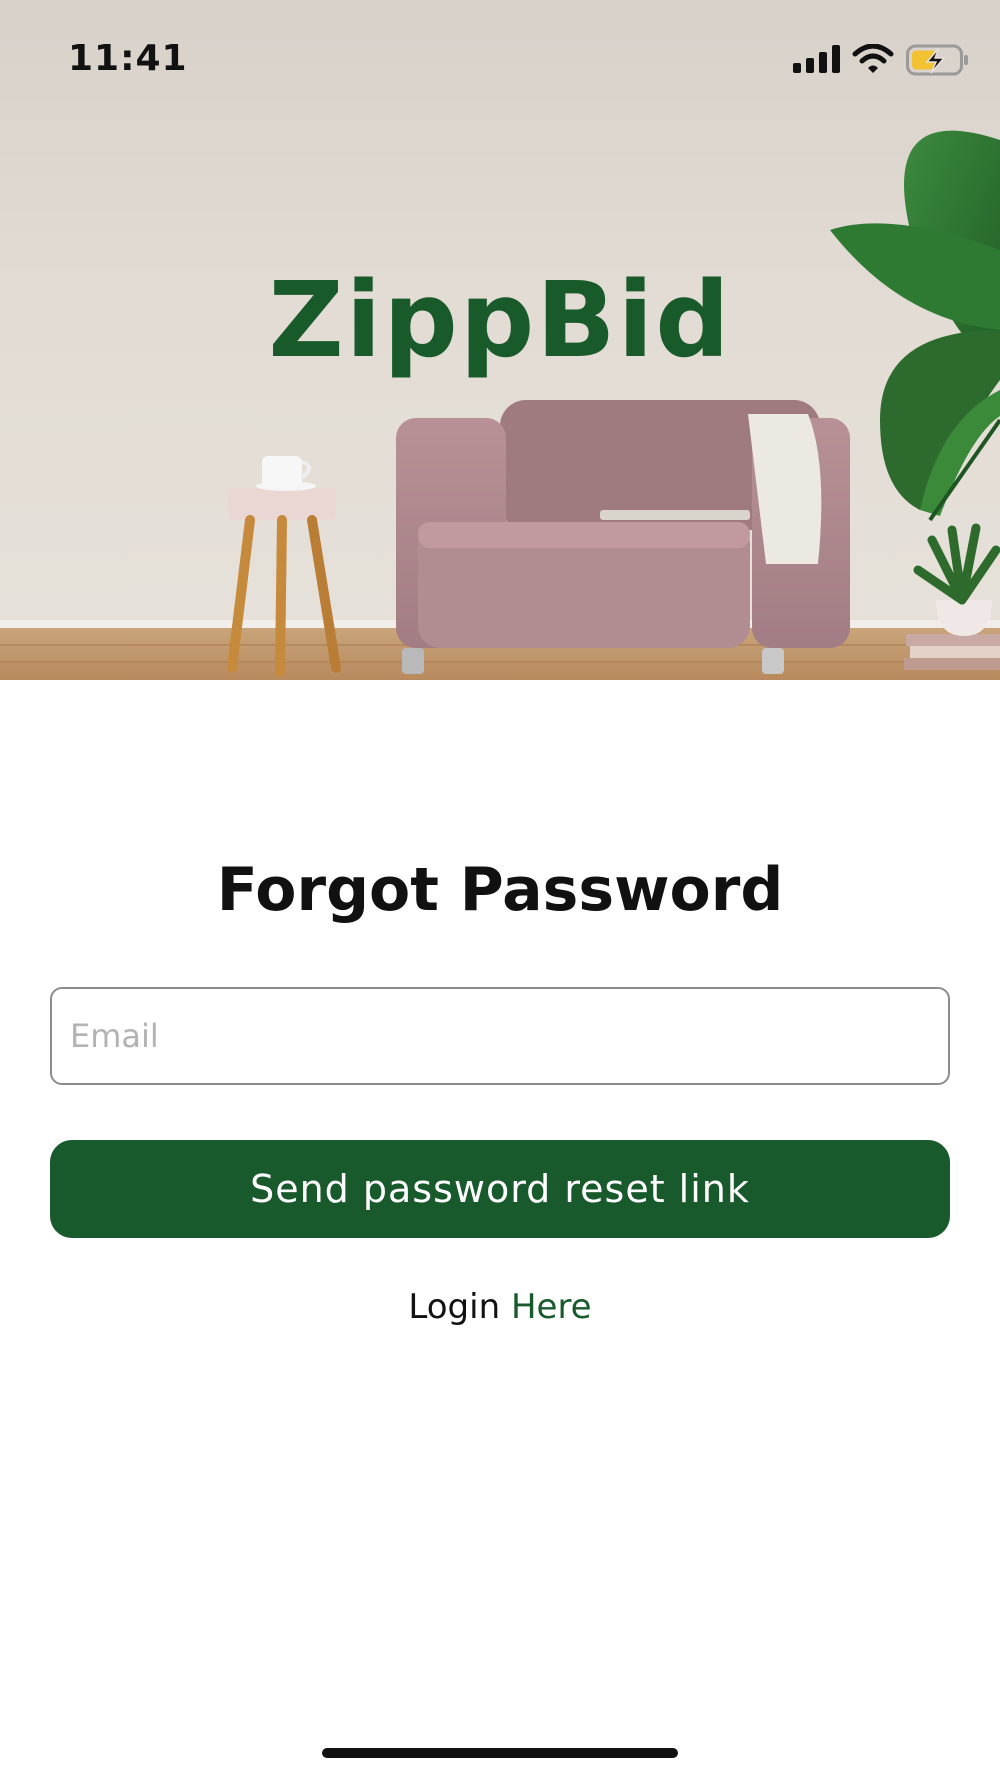 This screenshot has height=1778, width=1000. Describe the element at coordinates (128, 58) in the screenshot. I see `status-time: 11:41` at that location.